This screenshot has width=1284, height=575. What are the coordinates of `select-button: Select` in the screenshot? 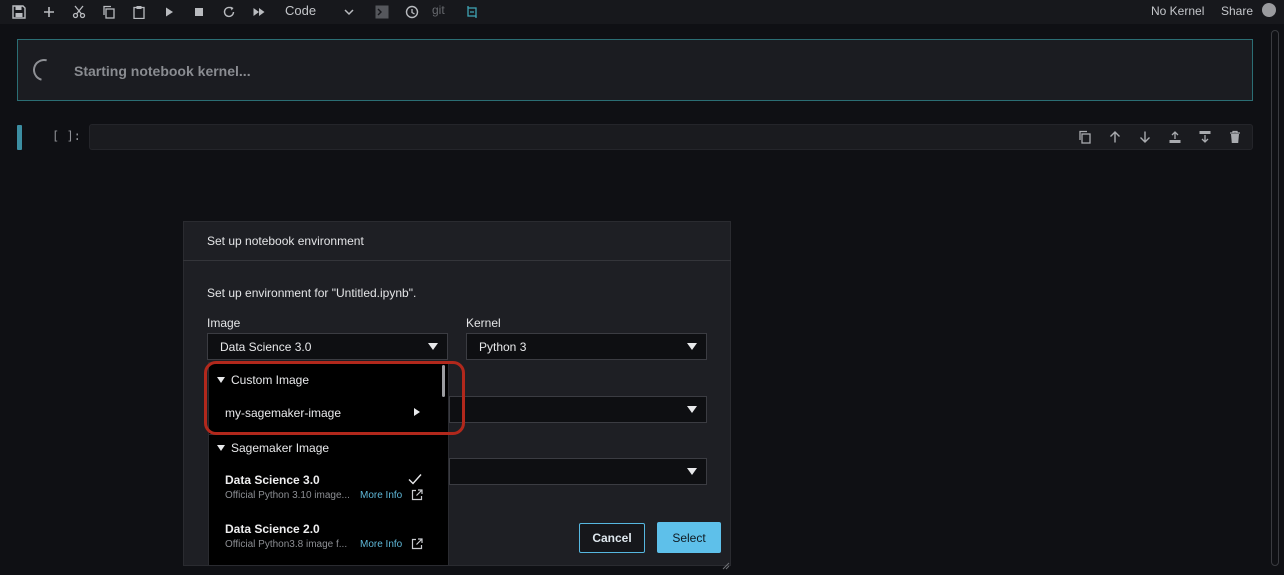 It's located at (689, 537).